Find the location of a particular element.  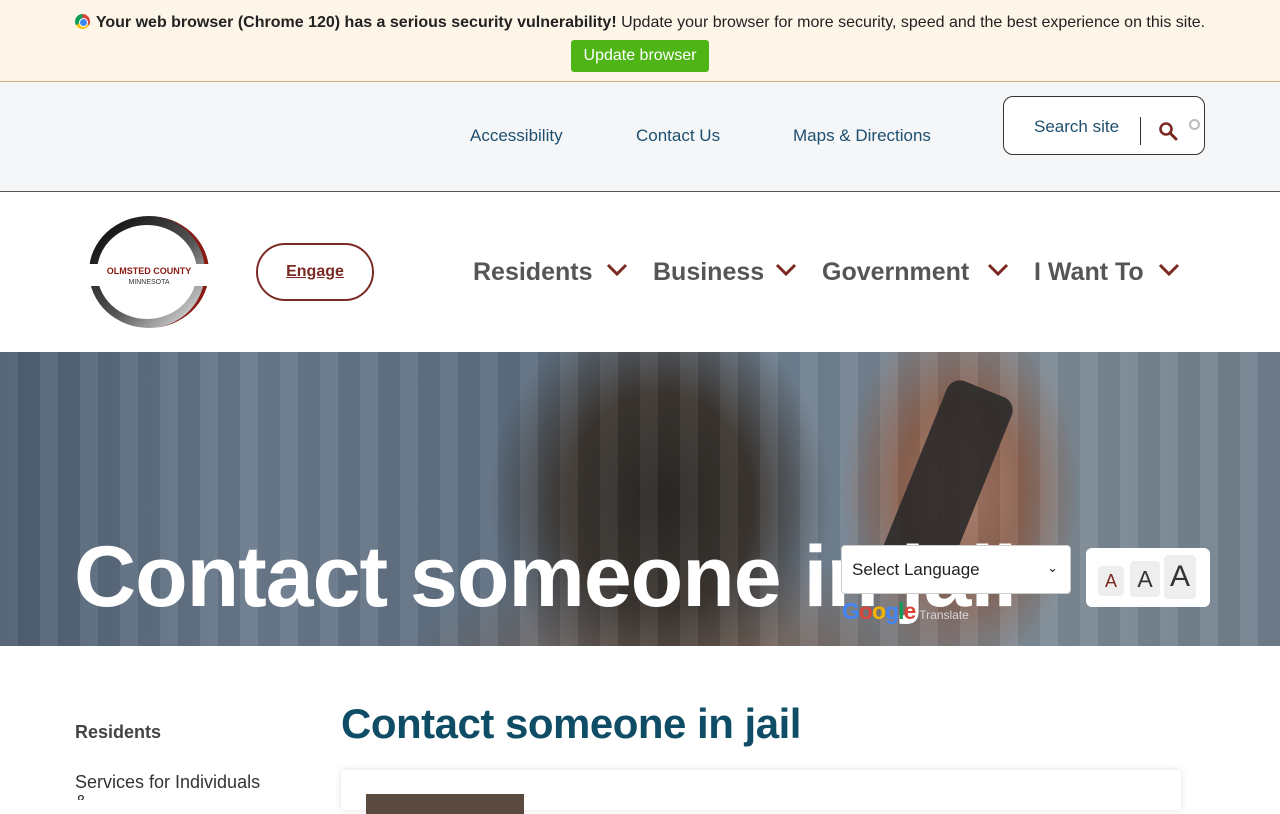

nav-government: Government is located at coordinates (895, 272).